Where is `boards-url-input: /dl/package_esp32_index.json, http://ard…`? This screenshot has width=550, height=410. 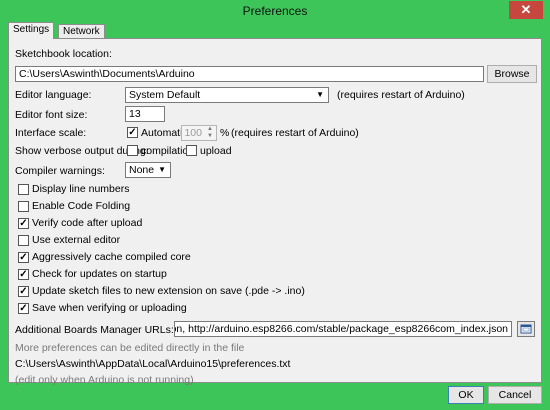
boards-url-input: /dl/package_esp32_index.json, http://ard… is located at coordinates (343, 329).